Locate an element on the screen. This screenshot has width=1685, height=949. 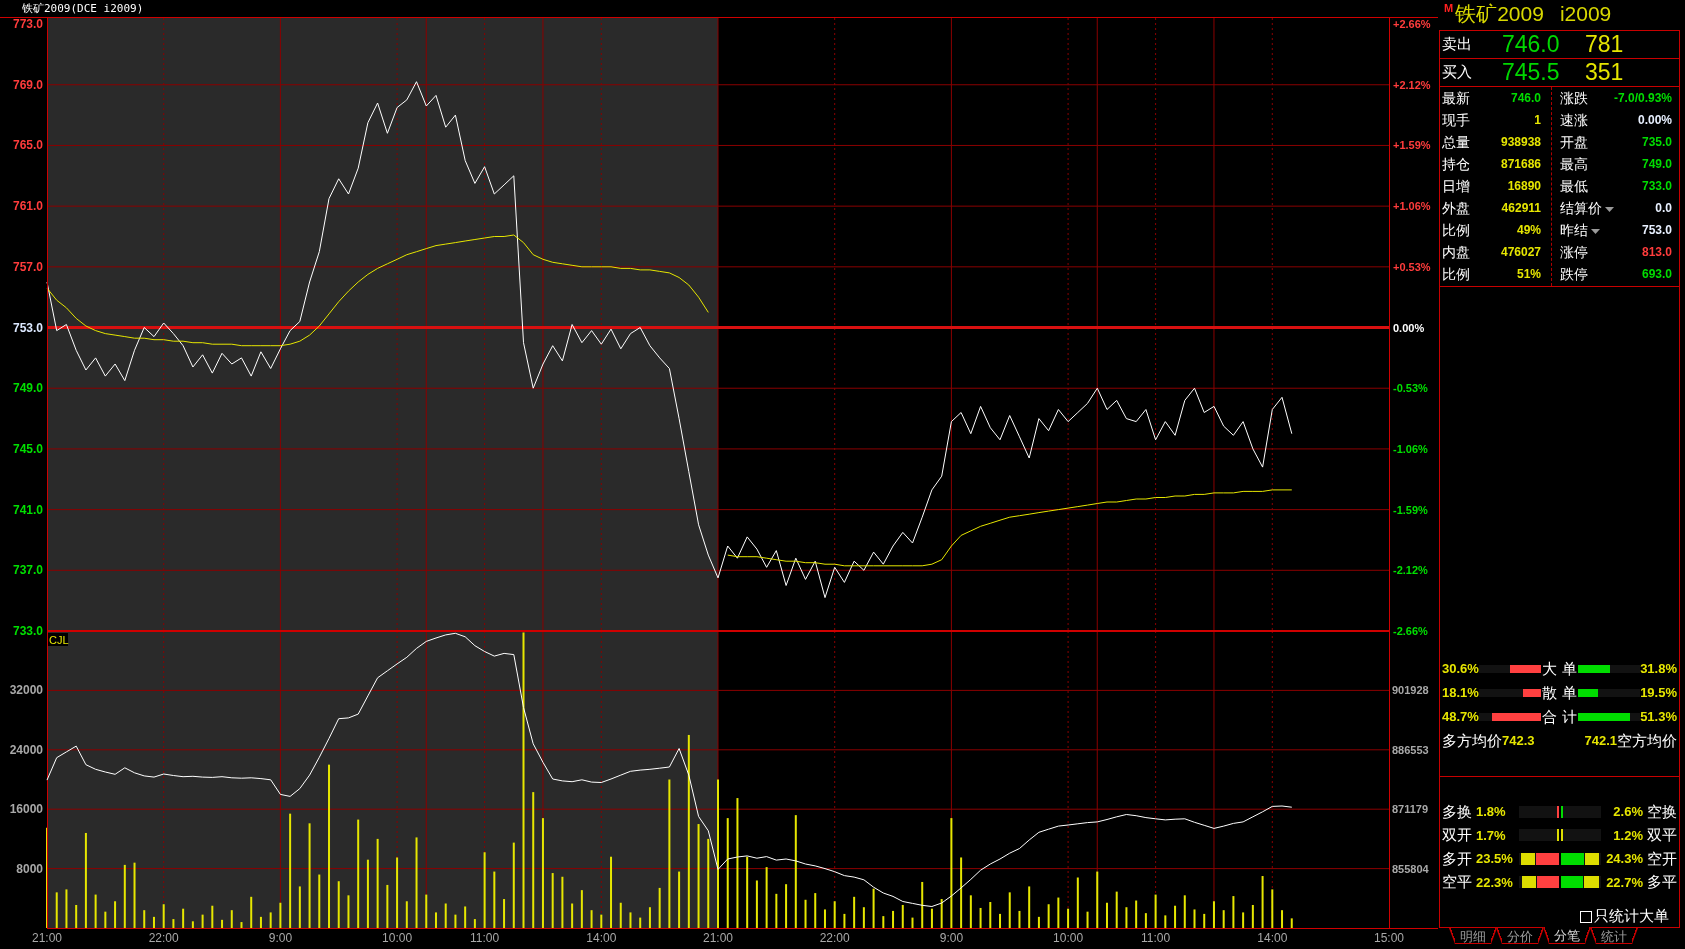
stat-label: 涨跌 is located at coordinates (1574, 98).